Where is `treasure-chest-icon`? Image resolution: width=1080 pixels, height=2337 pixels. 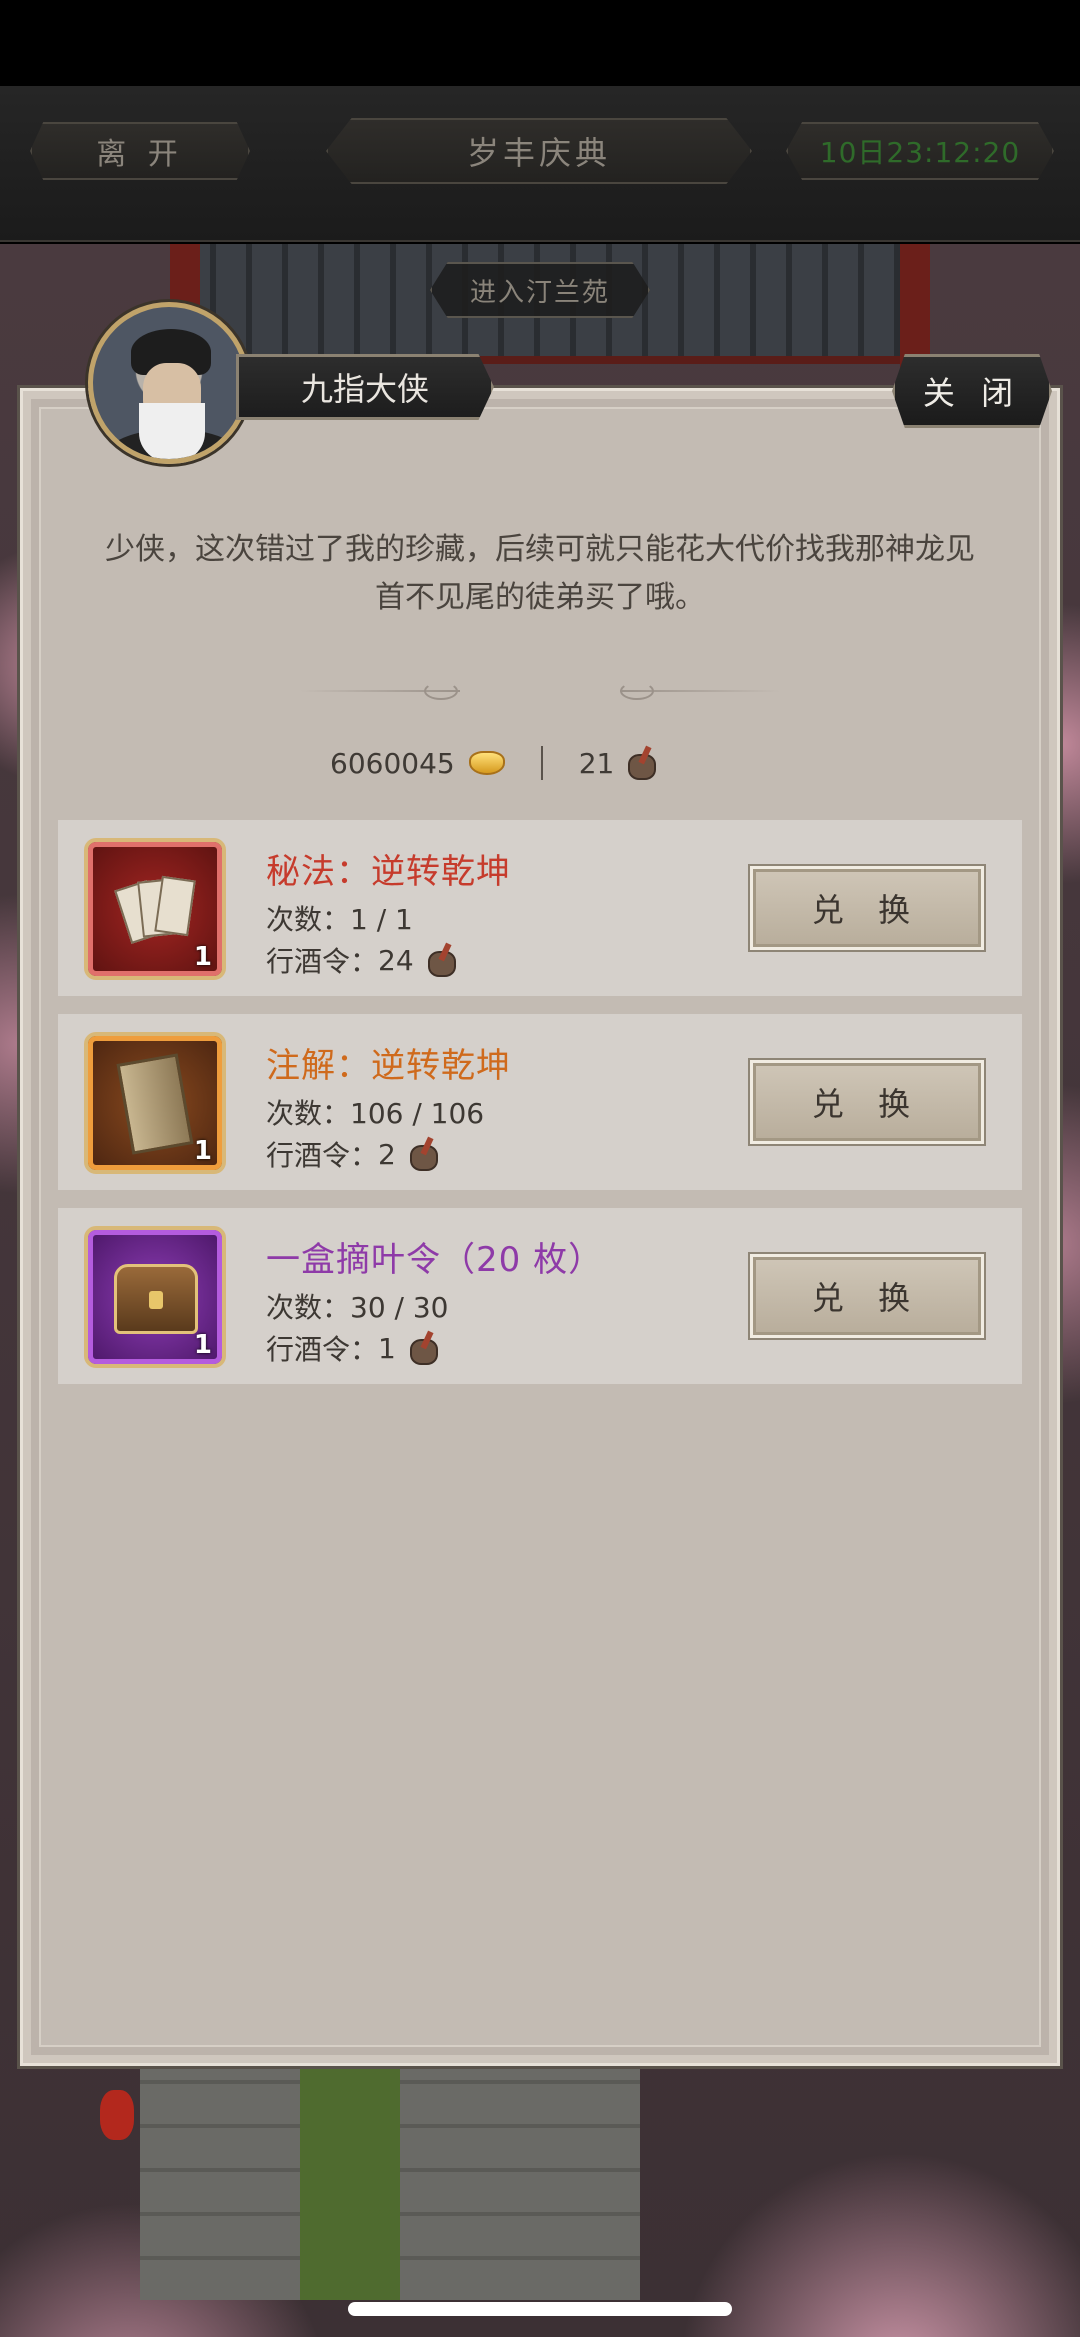
treasure-chest-icon is located at coordinates (156, 1299).